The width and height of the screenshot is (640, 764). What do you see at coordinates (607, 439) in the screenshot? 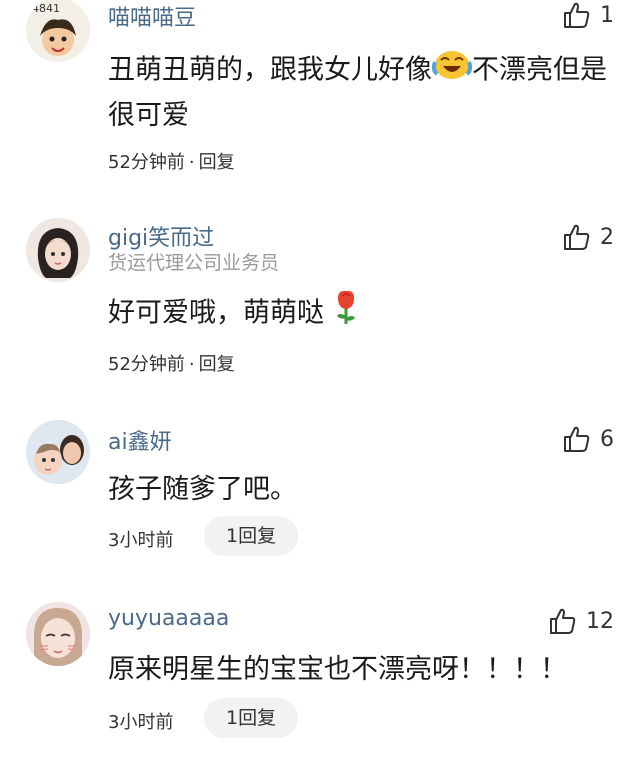
I see `like-count: 6` at bounding box center [607, 439].